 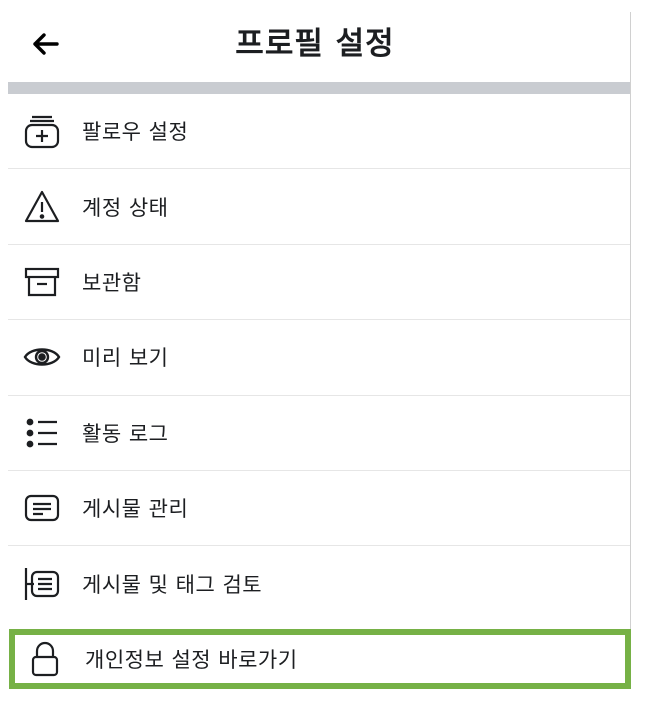 I want to click on posts-icon, so click(x=42, y=508).